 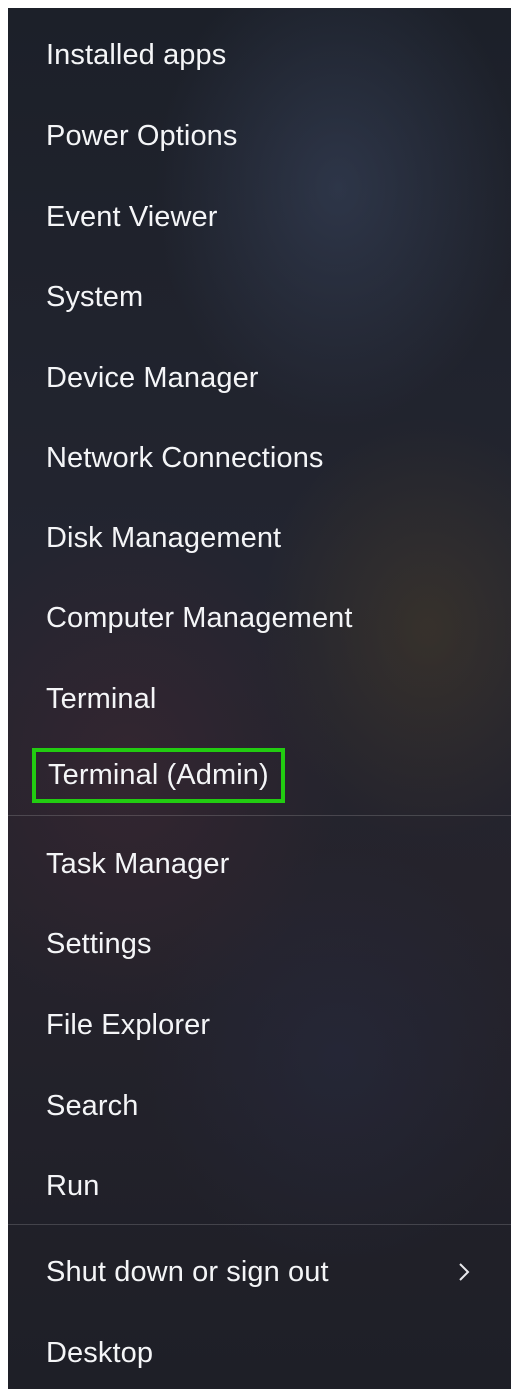 What do you see at coordinates (259, 1186) in the screenshot?
I see `menu-item-run: Run` at bounding box center [259, 1186].